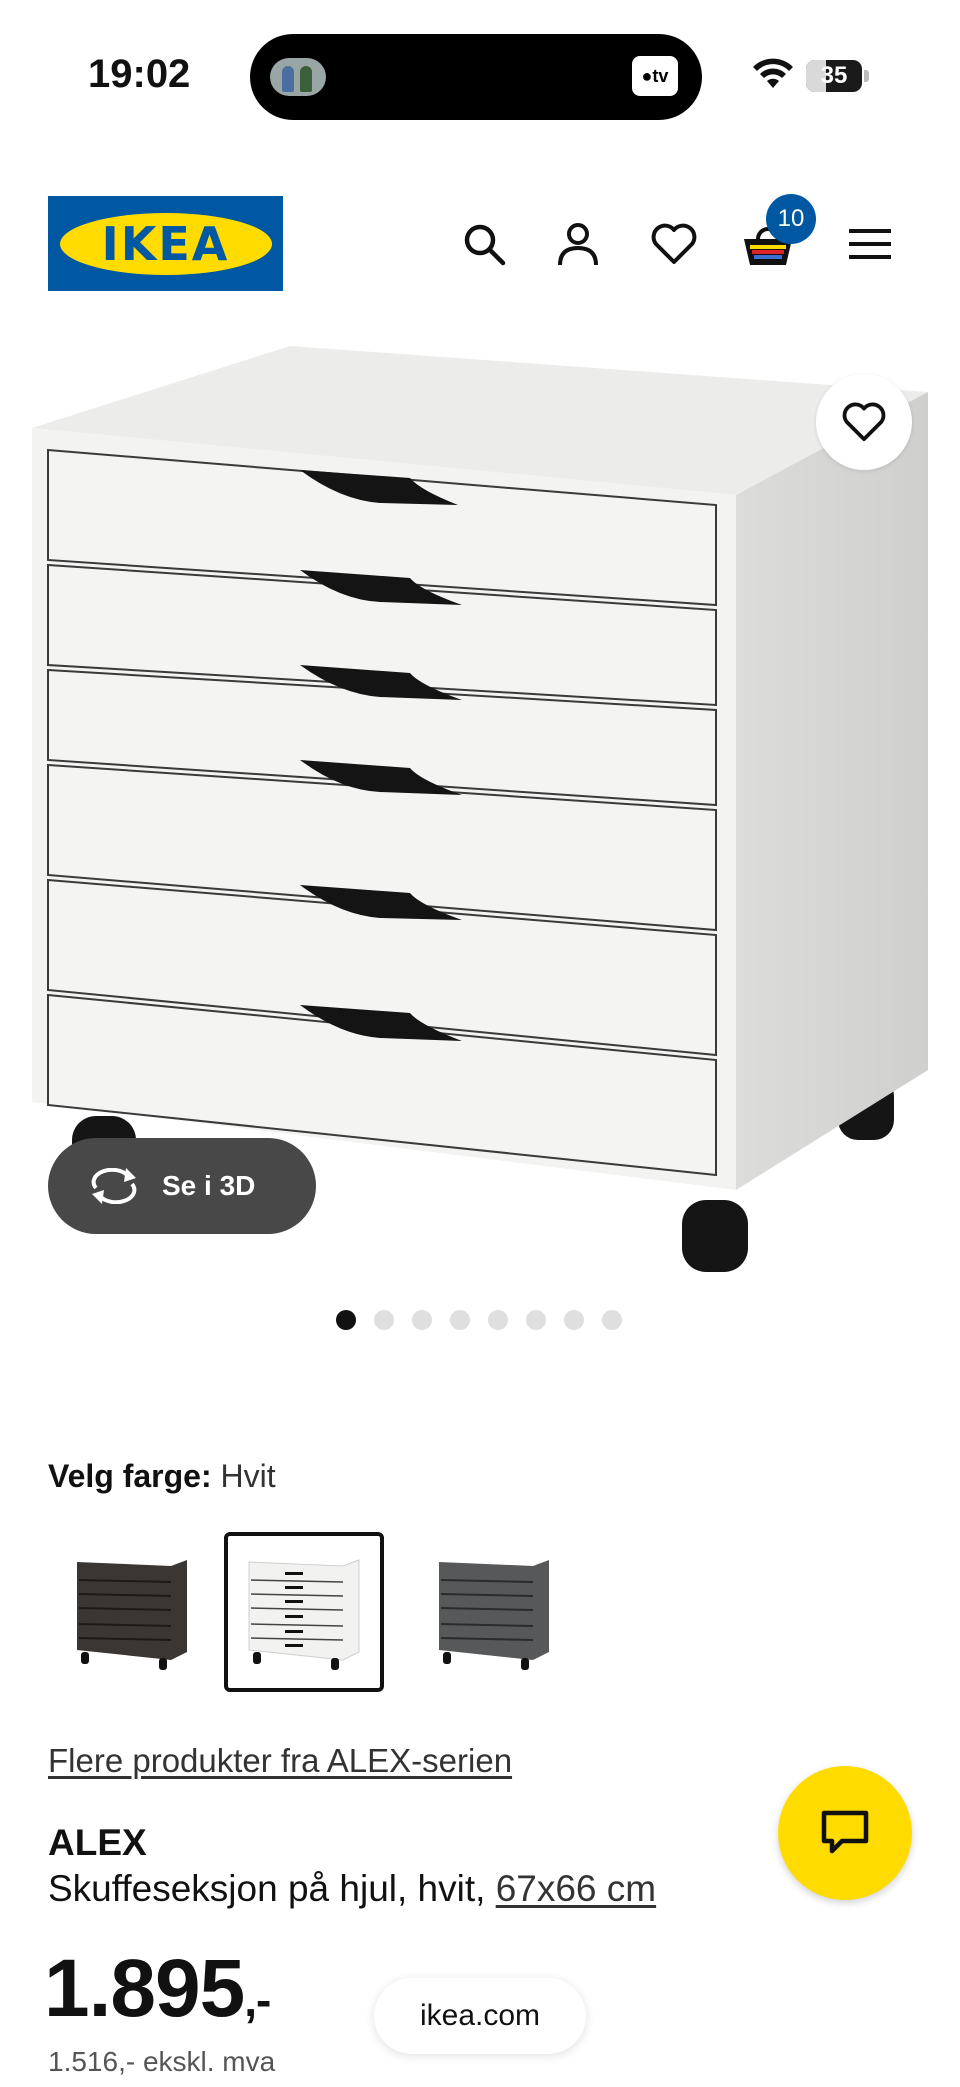  I want to click on price-suffix: ,-, so click(257, 2000).